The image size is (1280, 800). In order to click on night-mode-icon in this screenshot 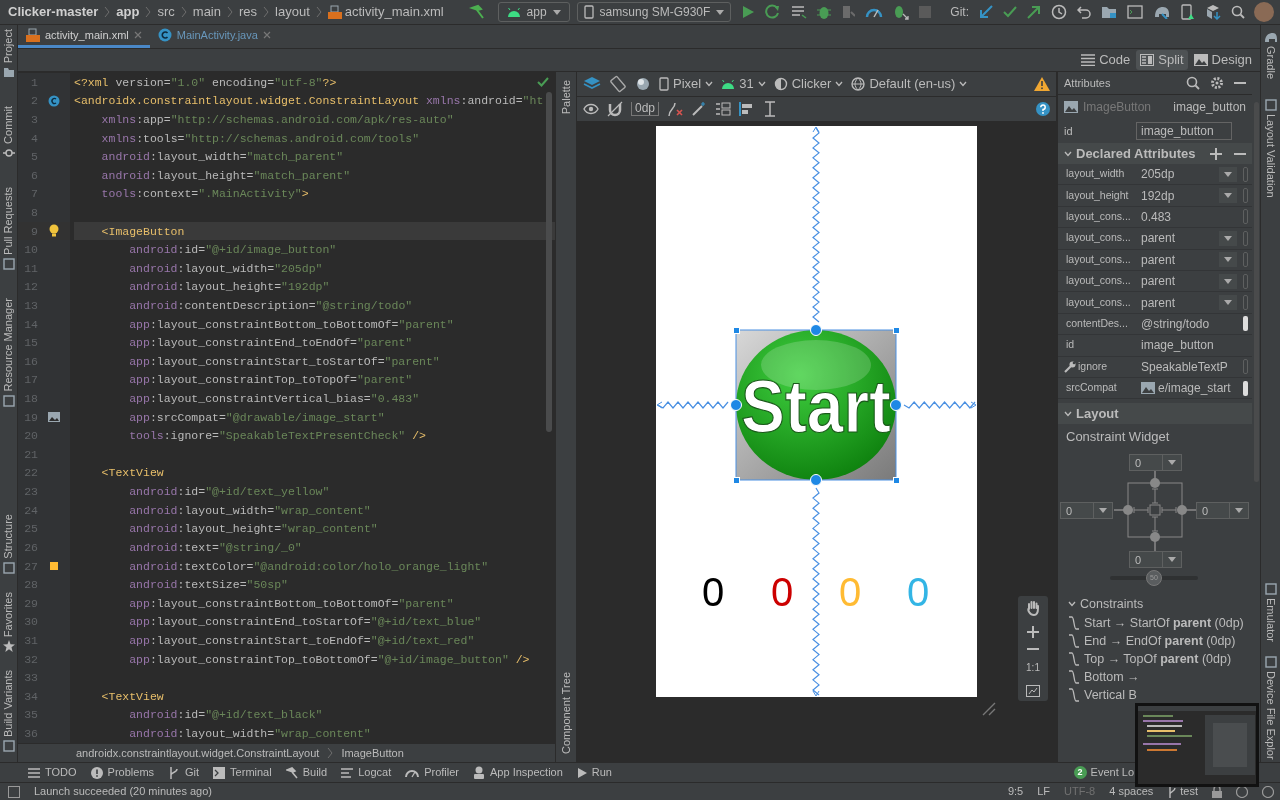, I will do `click(643, 84)`.